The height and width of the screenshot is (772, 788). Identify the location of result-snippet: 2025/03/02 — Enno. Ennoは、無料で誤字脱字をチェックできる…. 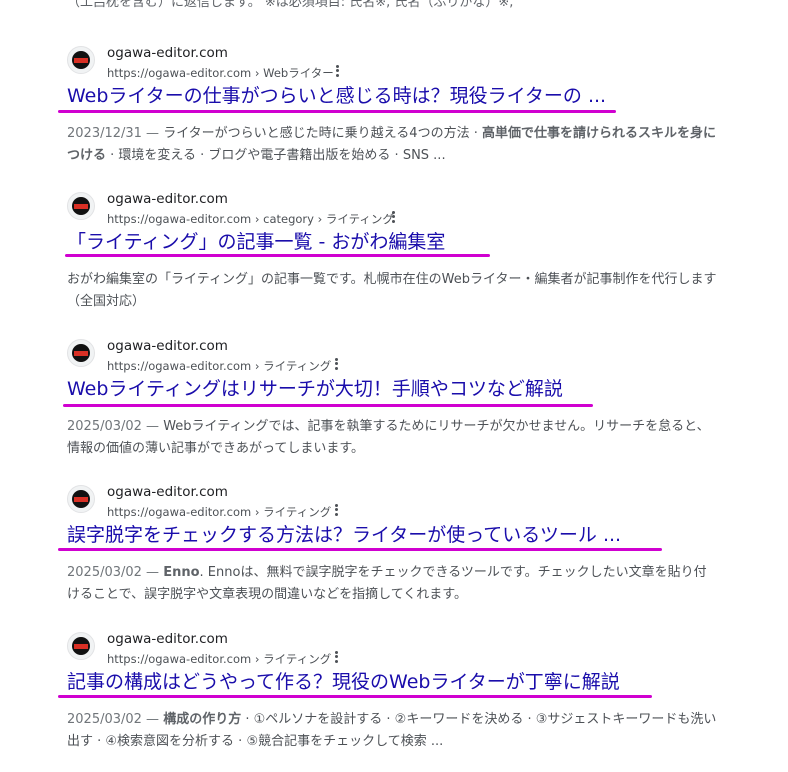
(392, 584).